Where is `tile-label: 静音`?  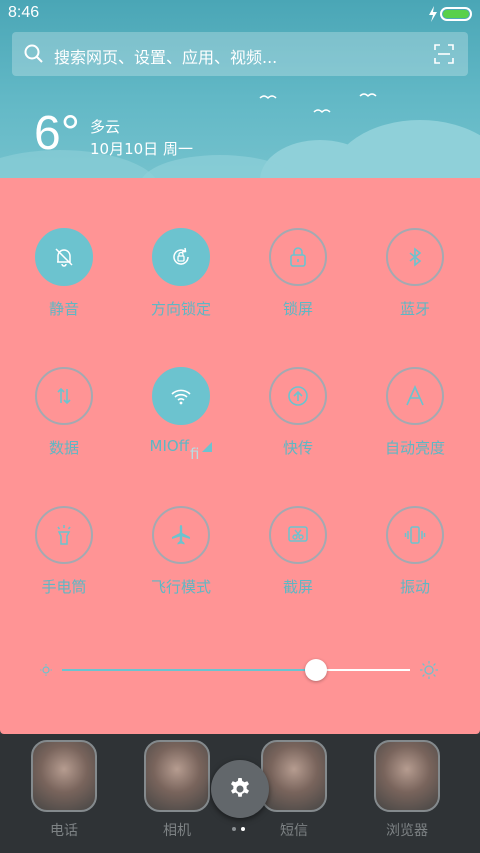
tile-label: 静音 is located at coordinates (63, 309).